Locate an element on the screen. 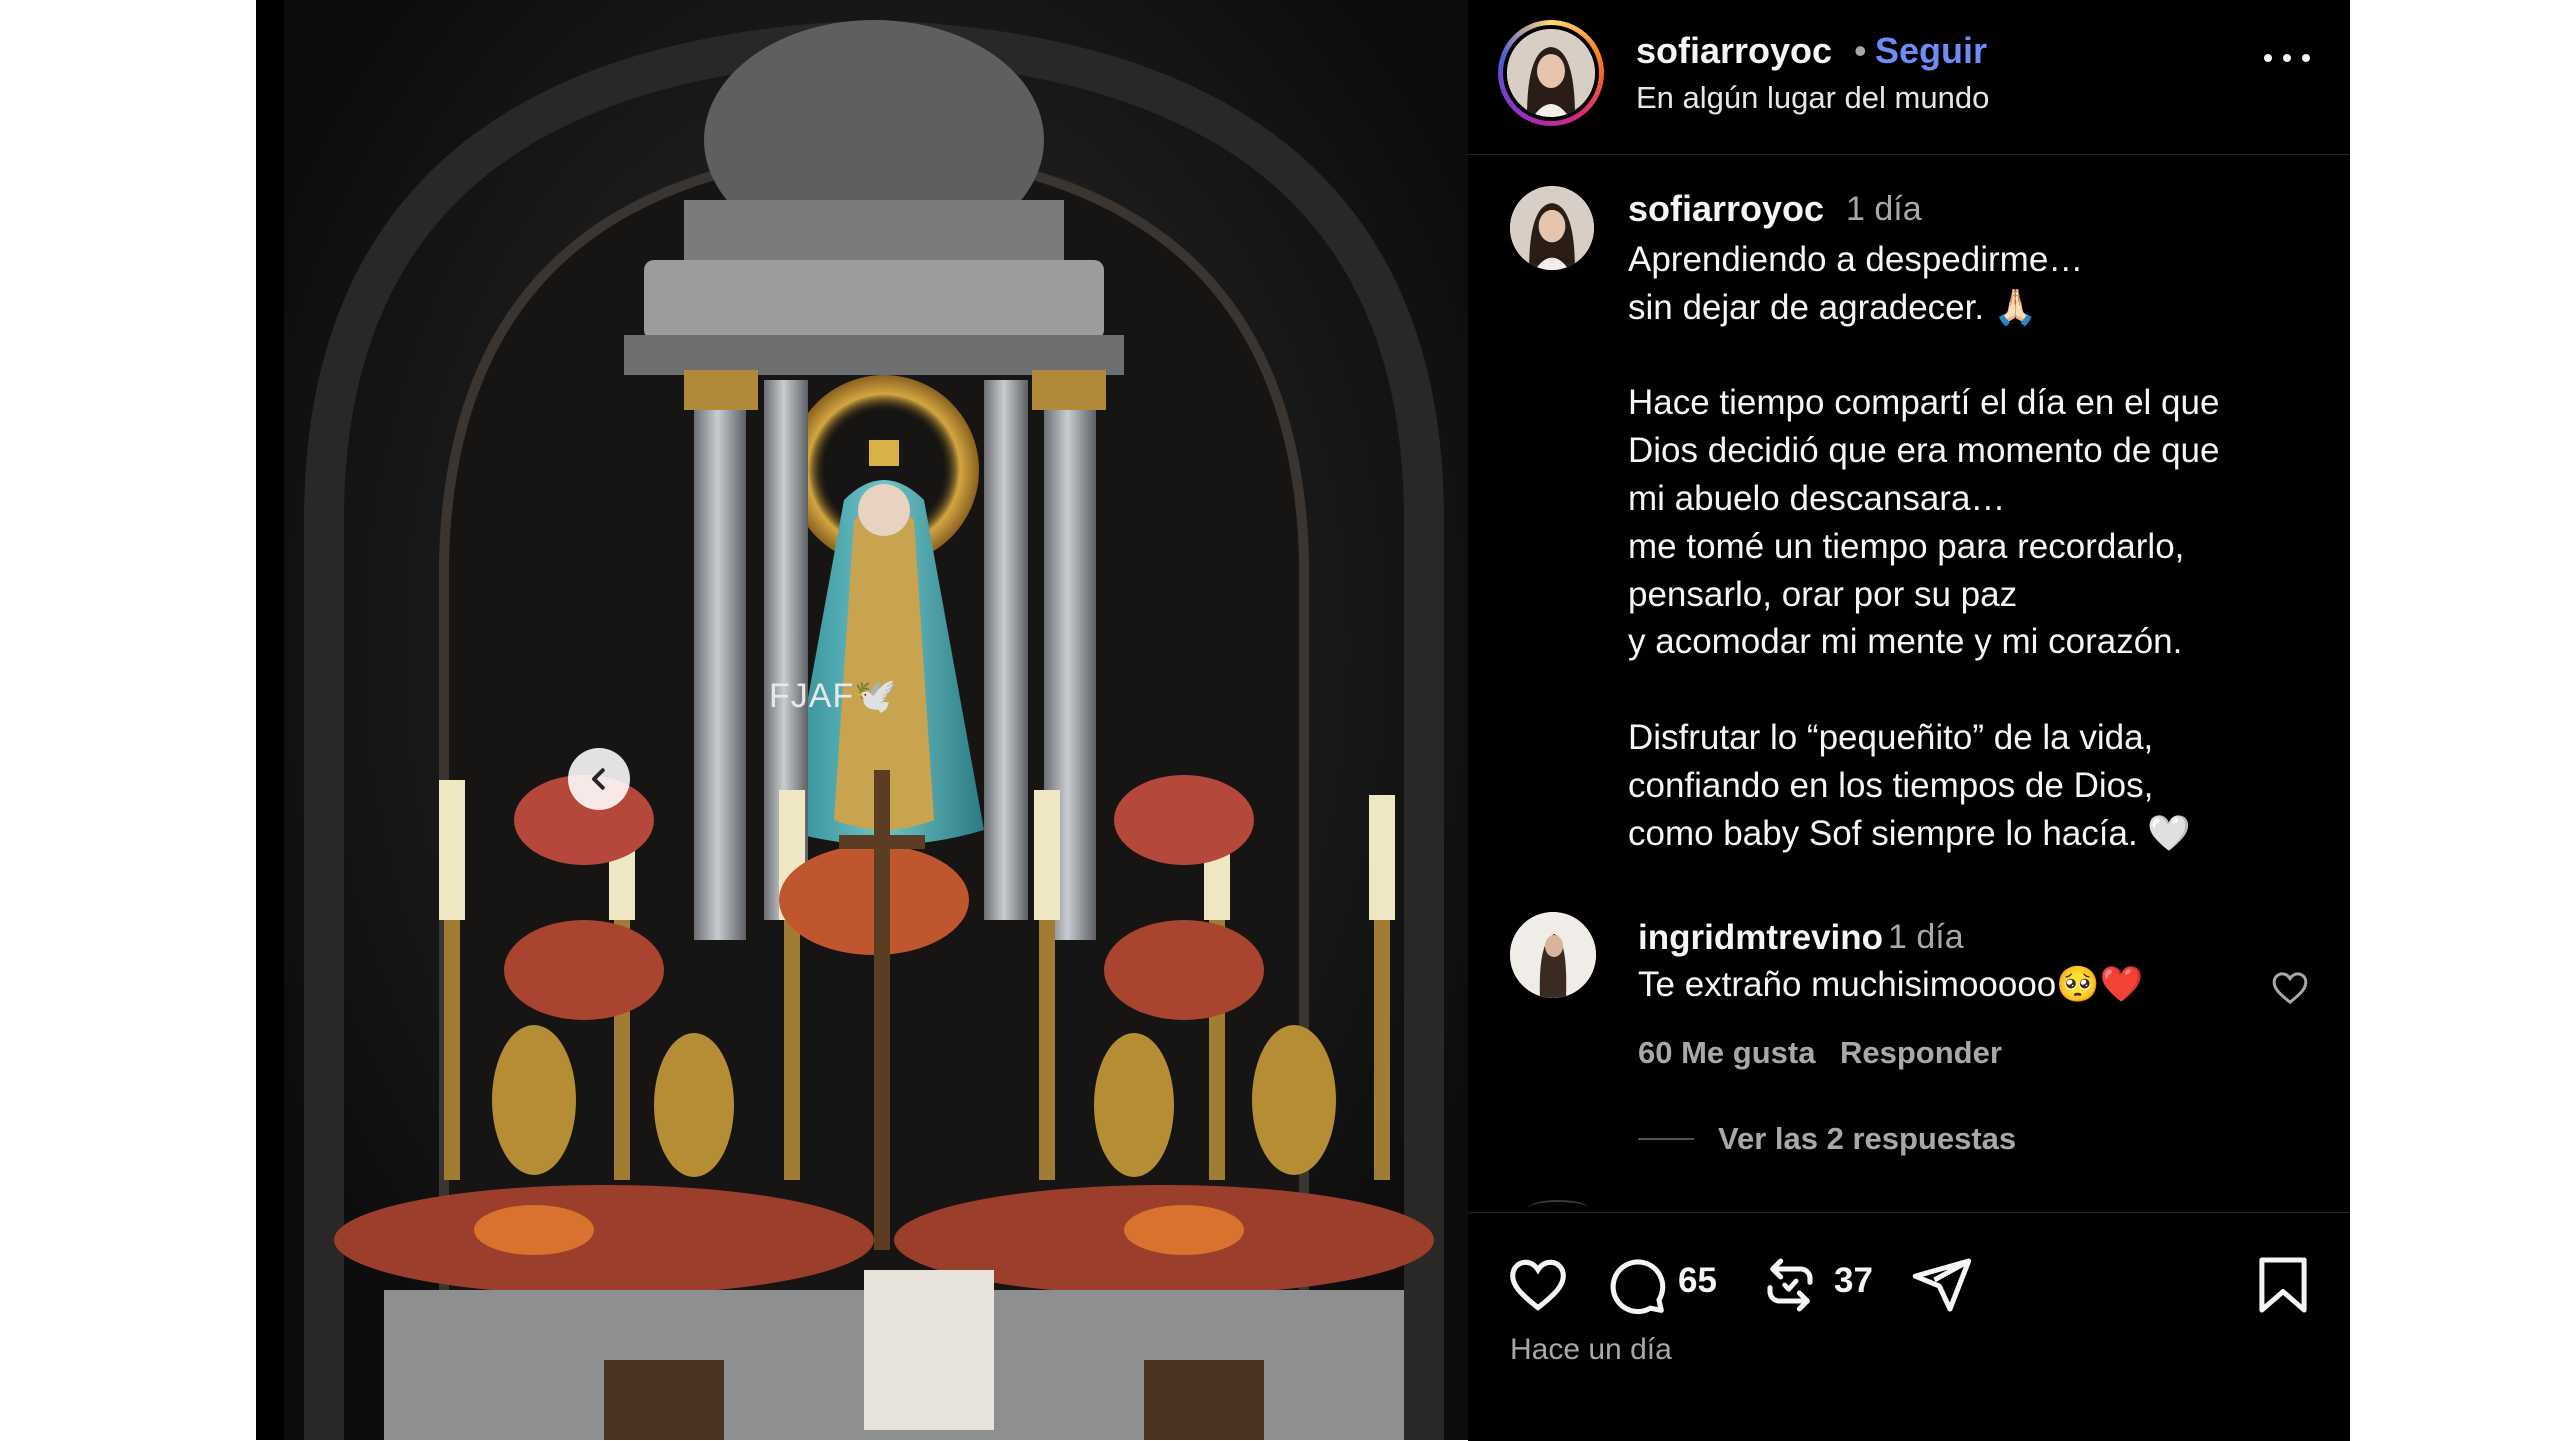 Image resolution: width=2560 pixels, height=1441 pixels. caption-line: Dios decidió que era momento de que is located at coordinates (1924, 451).